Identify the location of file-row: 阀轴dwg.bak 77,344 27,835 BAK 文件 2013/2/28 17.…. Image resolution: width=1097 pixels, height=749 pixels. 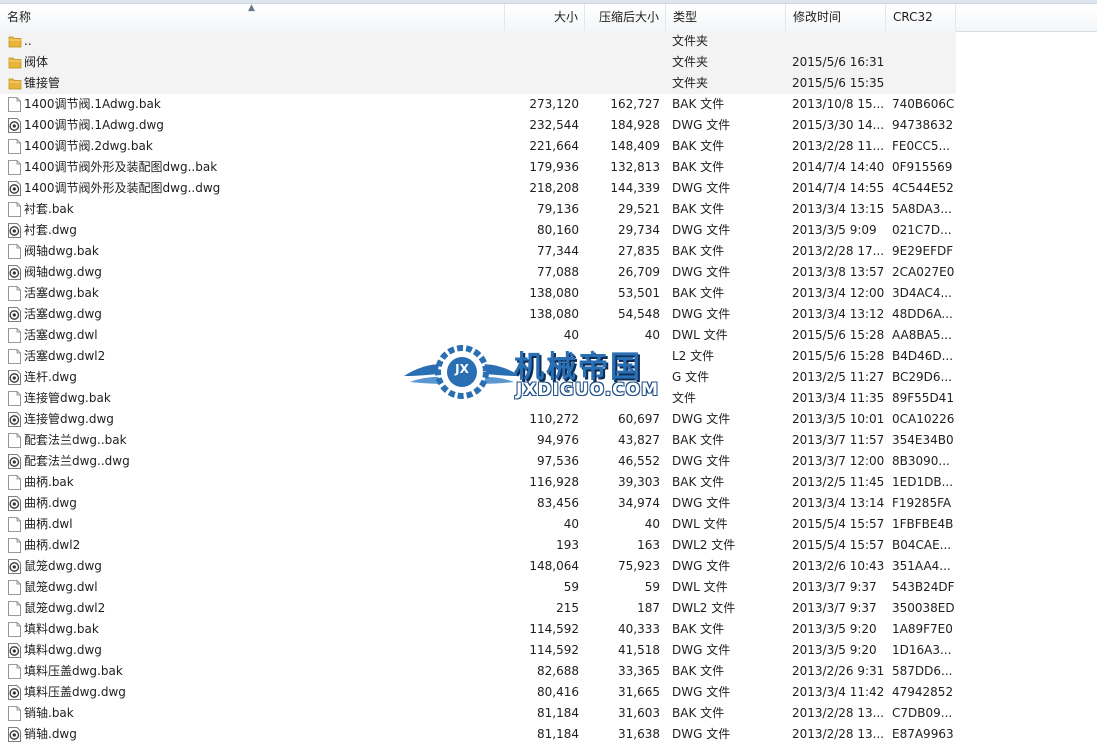
(548, 251).